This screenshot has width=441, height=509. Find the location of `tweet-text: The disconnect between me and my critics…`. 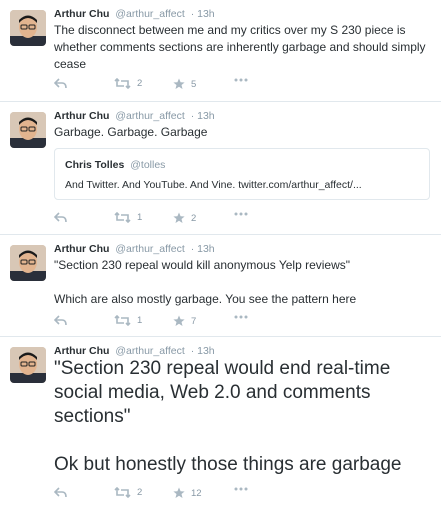

tweet-text: The disconnect between me and my critics… is located at coordinates (240, 47).